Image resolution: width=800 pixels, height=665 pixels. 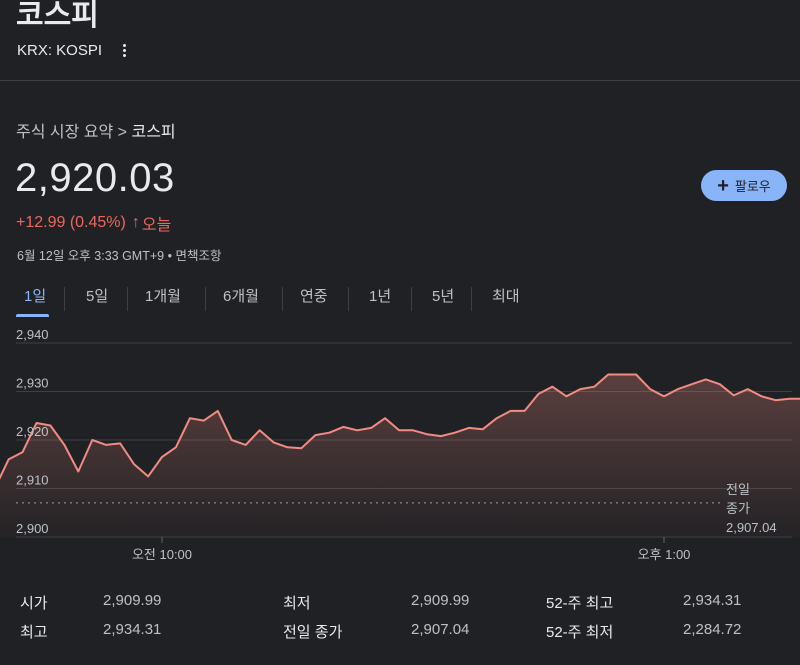 I want to click on tab-ytd: 연중, so click(x=314, y=300).